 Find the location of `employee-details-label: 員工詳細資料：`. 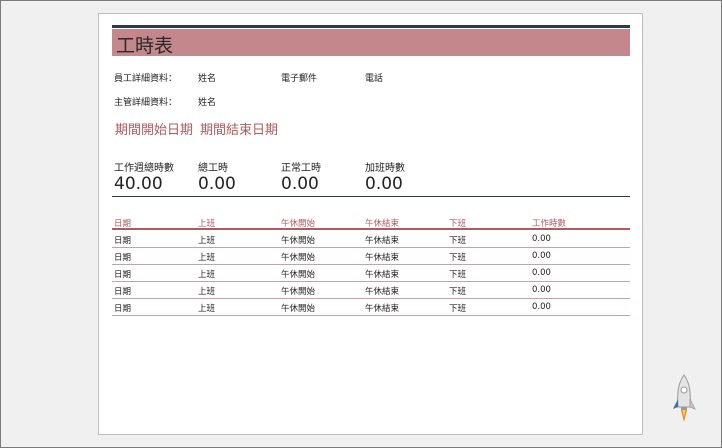

employee-details-label: 員工詳細資料： is located at coordinates (146, 79).